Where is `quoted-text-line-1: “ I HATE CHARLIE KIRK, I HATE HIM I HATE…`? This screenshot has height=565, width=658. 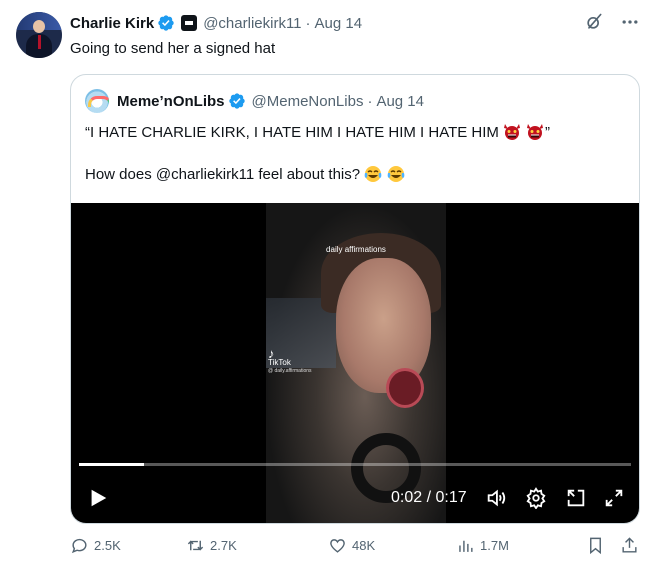 quoted-text-line-1: “ I HATE CHARLIE KIRK, I HATE HIM I HATE… is located at coordinates (317, 132).